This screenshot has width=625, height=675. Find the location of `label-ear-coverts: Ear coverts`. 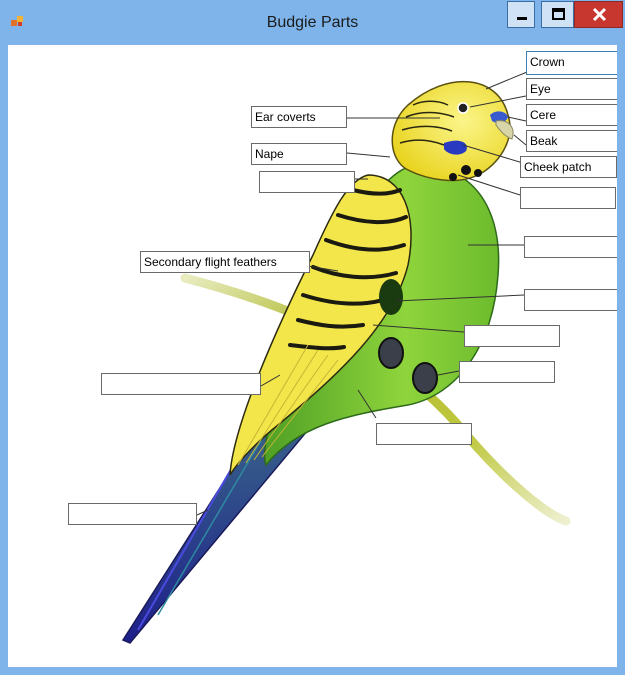

label-ear-coverts: Ear coverts is located at coordinates (299, 117).